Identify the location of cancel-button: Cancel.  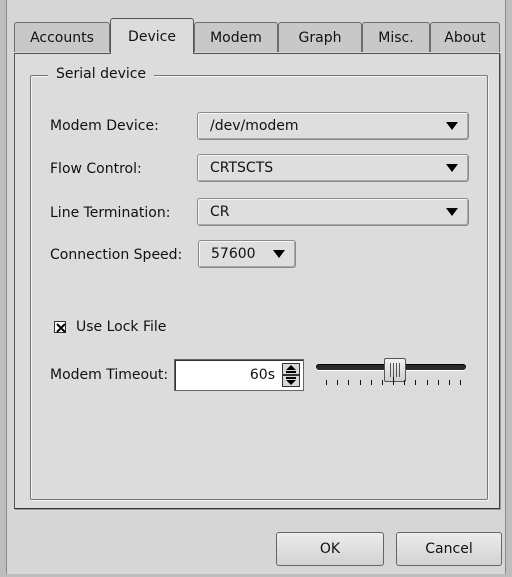
(449, 549).